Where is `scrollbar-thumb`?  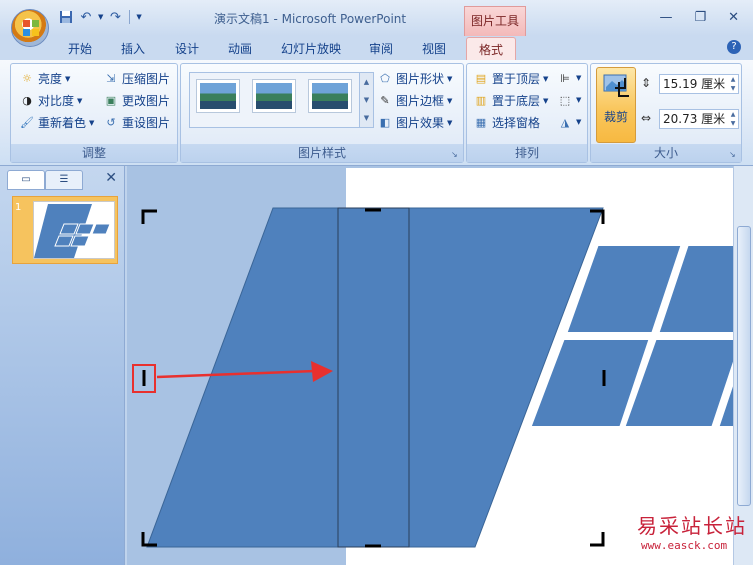
scrollbar-thumb is located at coordinates (744, 366).